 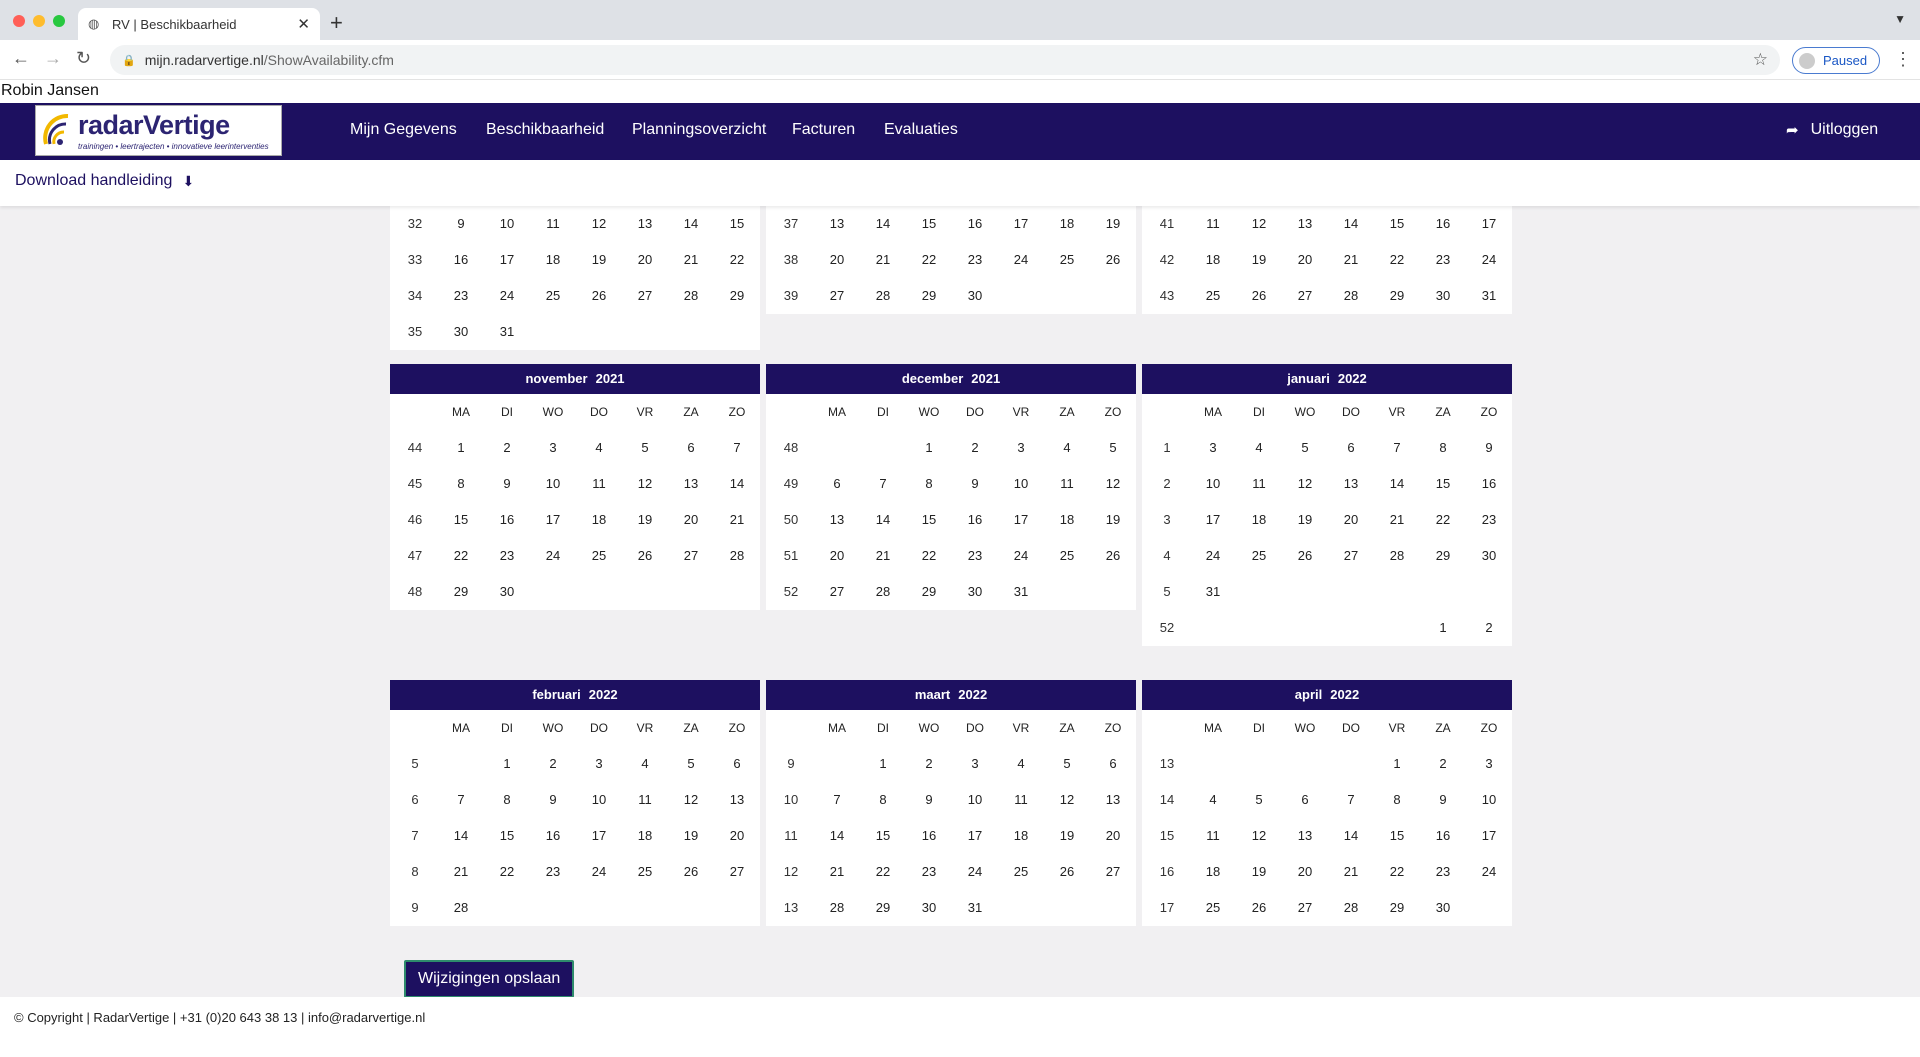 I want to click on profile-button: Paused, so click(x=1836, y=60).